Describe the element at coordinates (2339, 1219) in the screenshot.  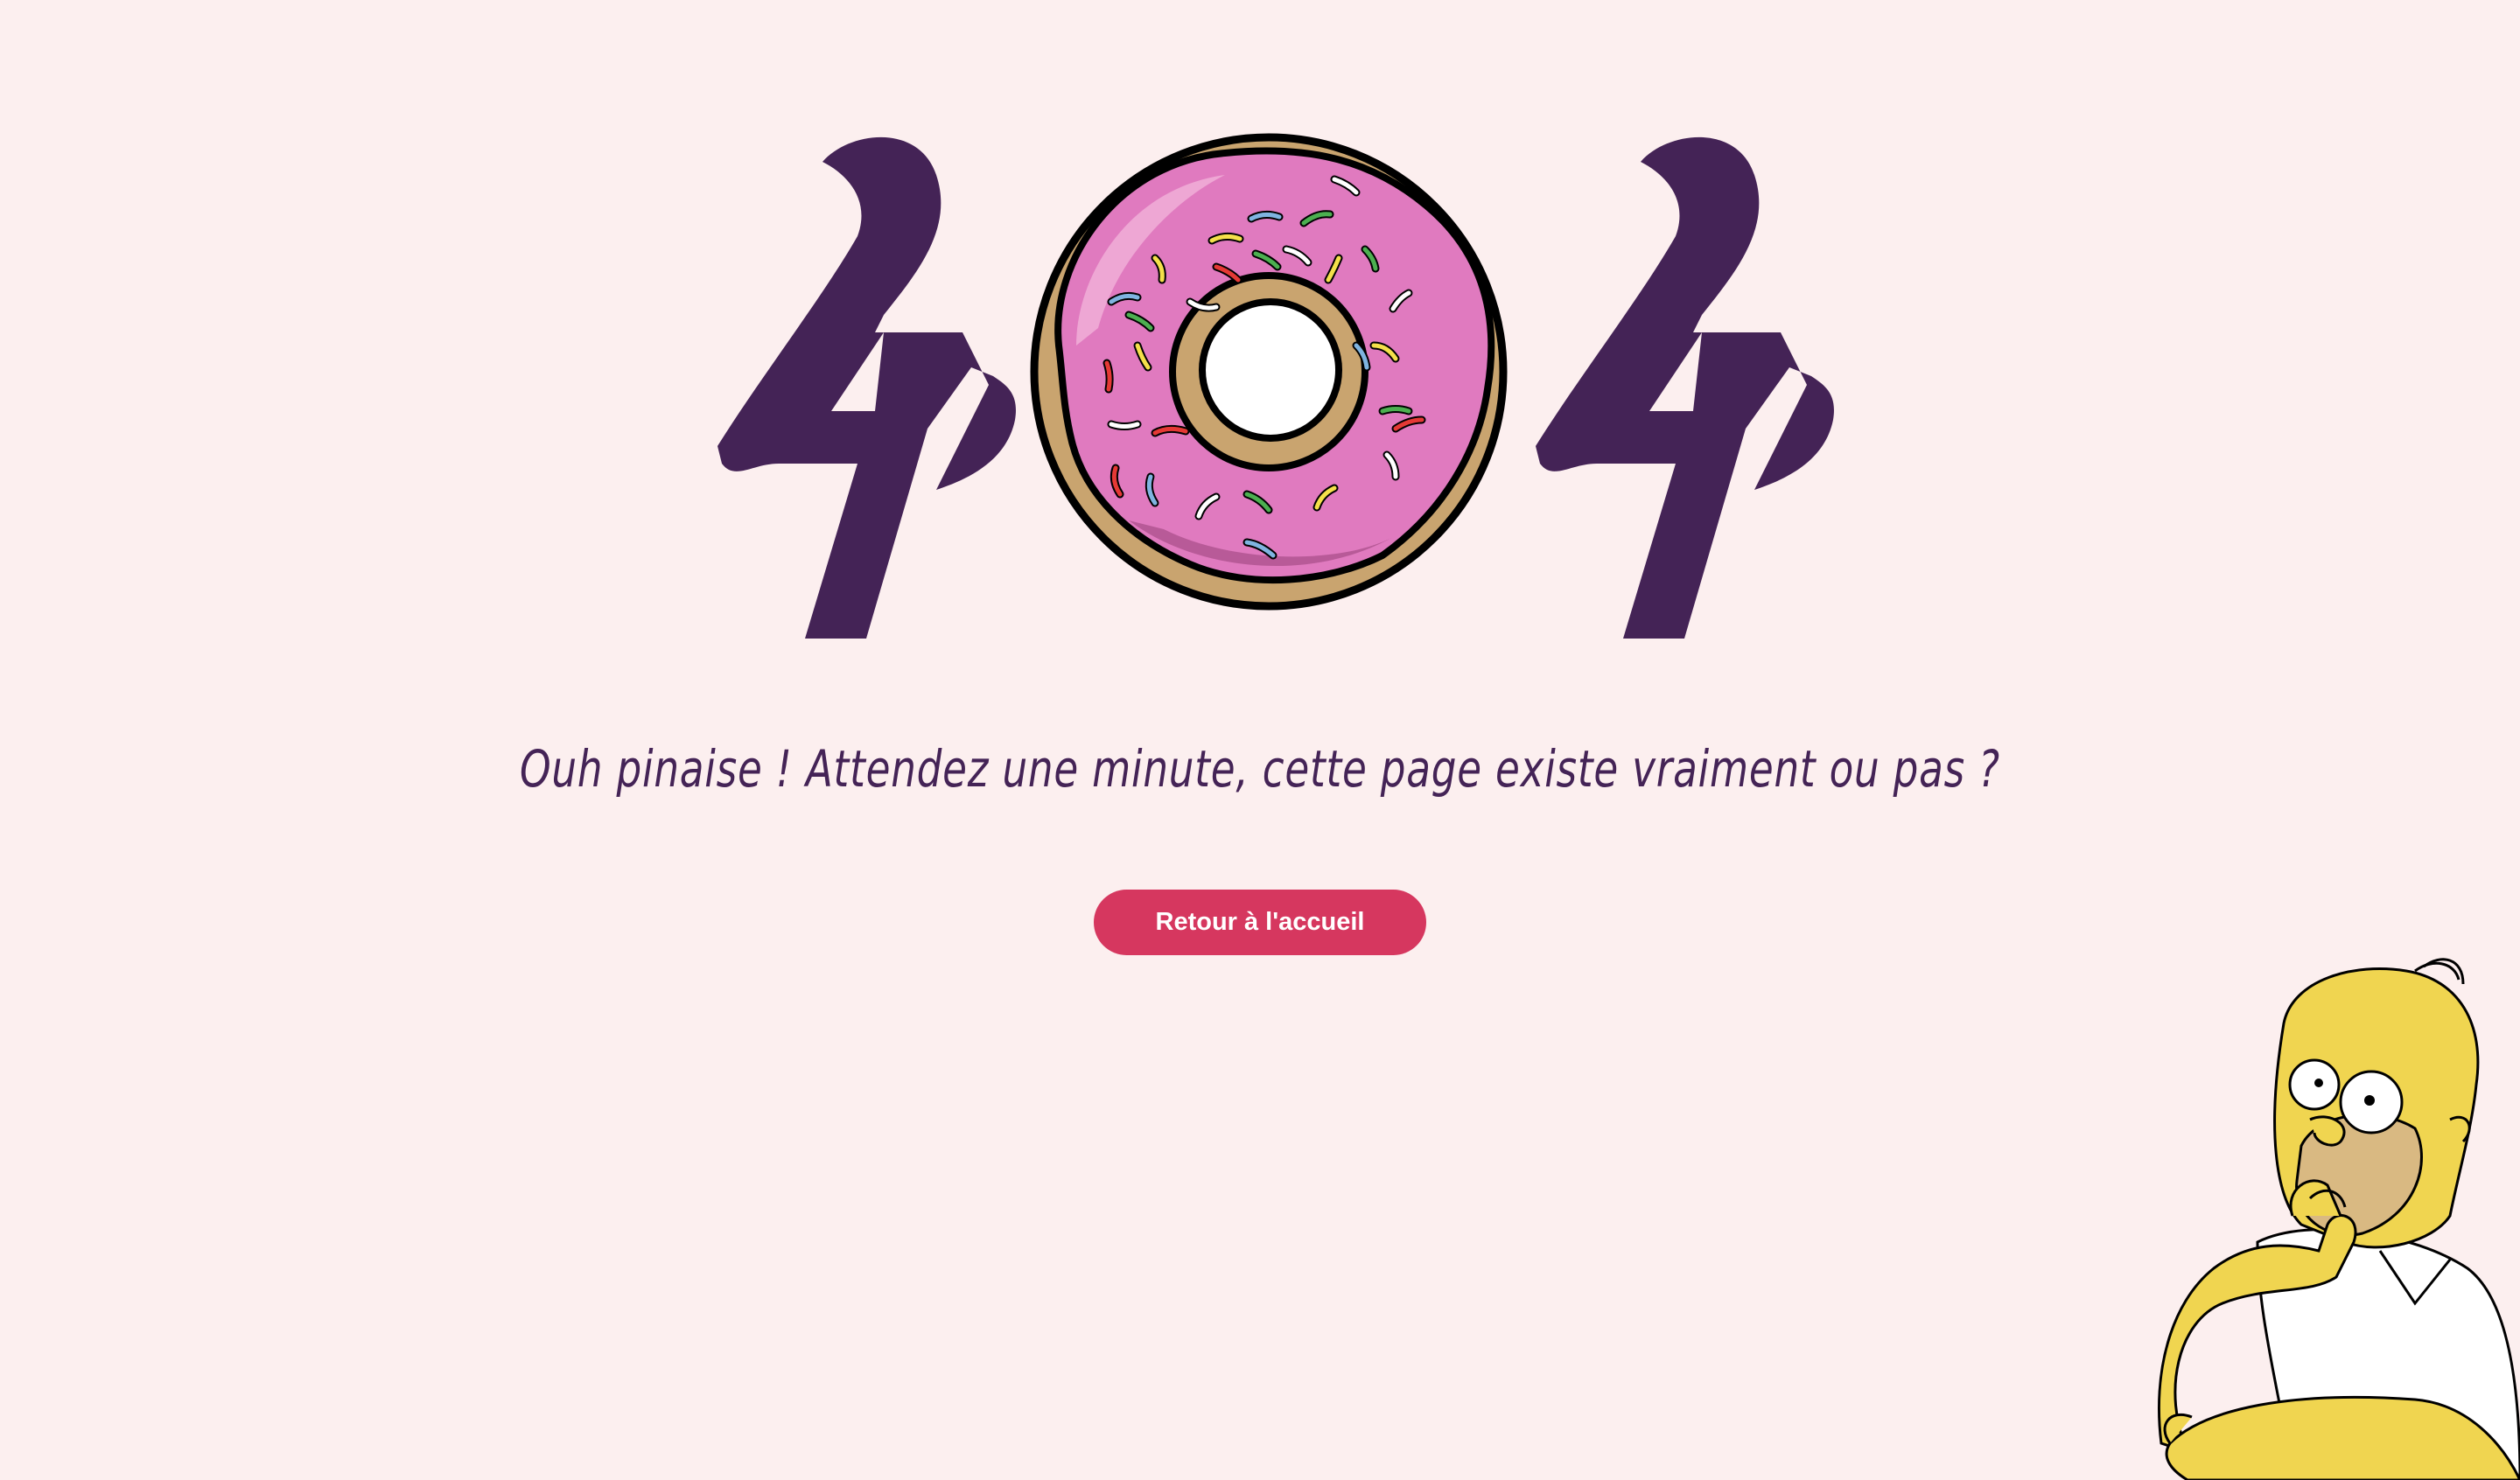
I see `homer-thinking-icon` at that location.